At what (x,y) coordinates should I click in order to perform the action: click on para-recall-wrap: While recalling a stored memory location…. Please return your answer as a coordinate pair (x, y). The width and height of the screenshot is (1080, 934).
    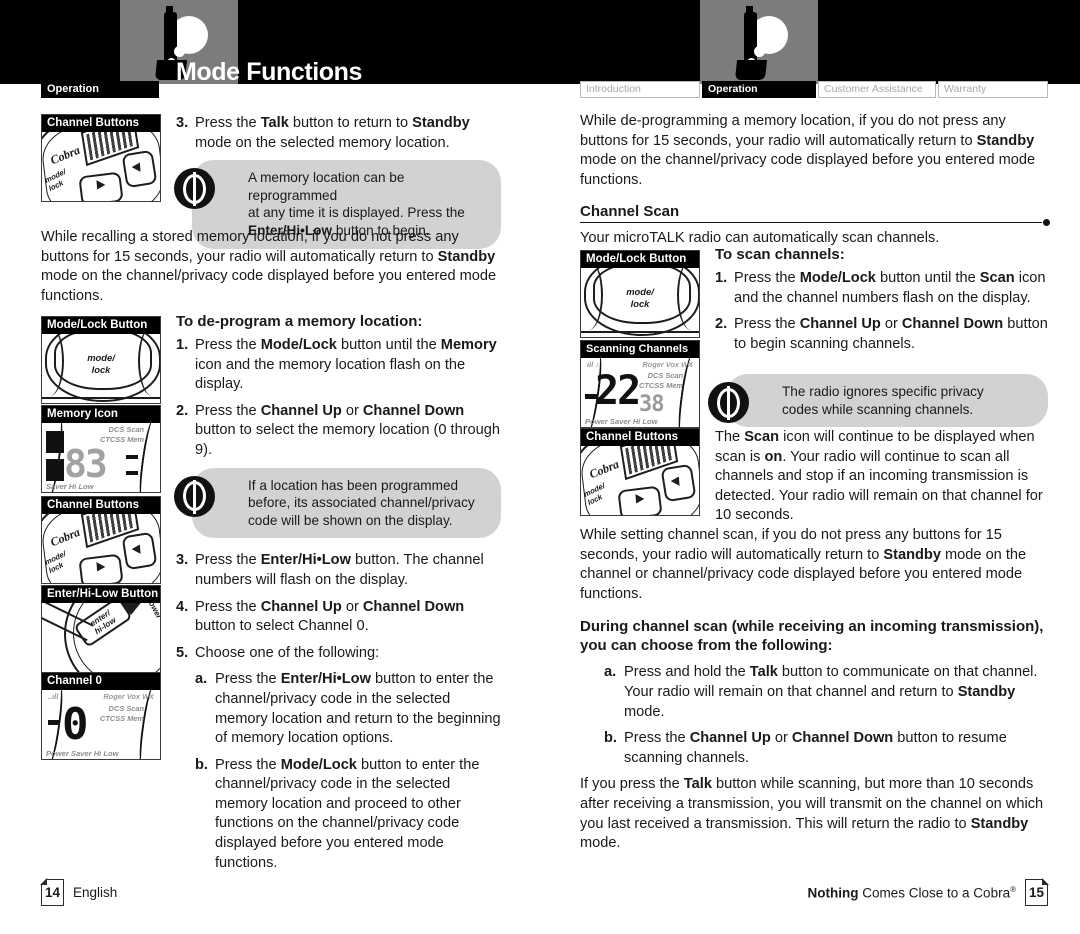
    Looking at the image, I should click on (271, 273).